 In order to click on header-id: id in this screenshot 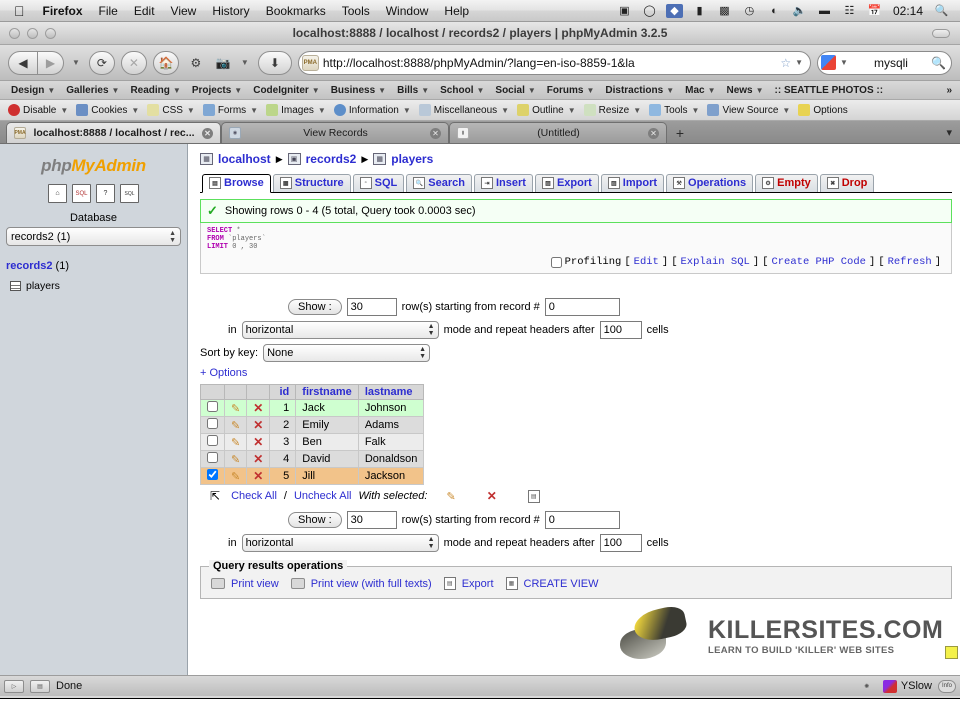, I will do `click(283, 392)`.